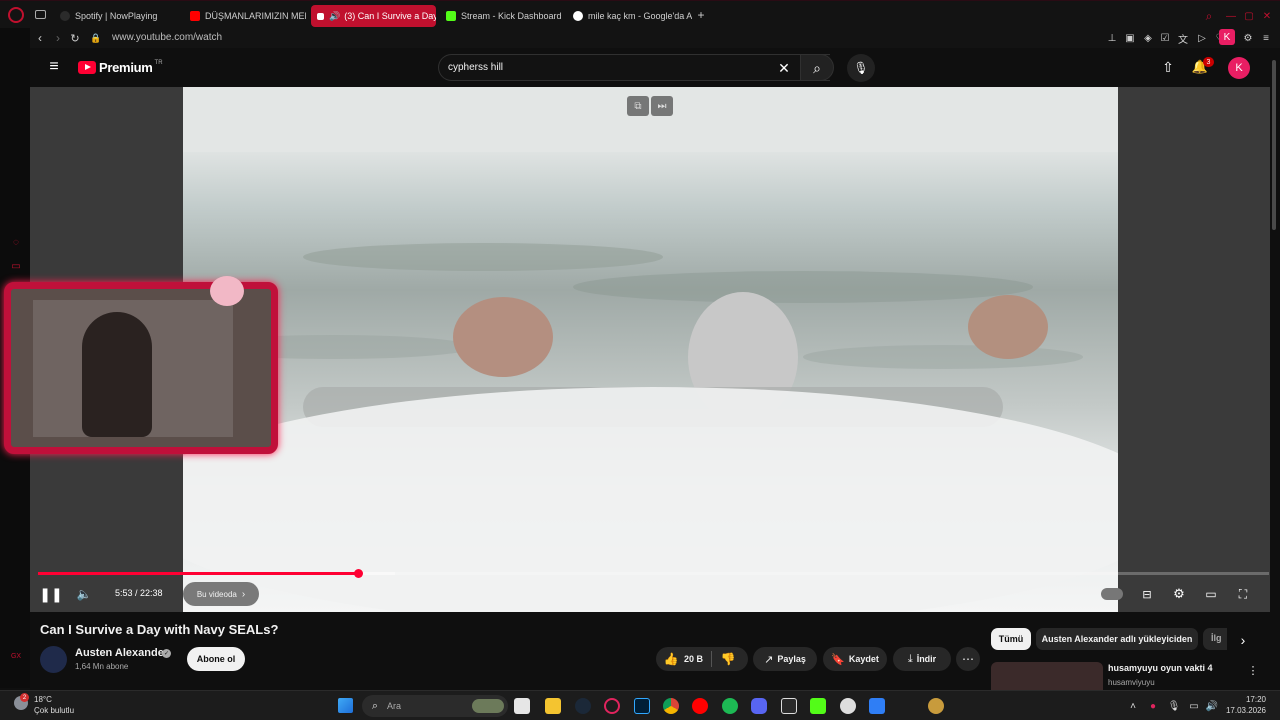  Describe the element at coordinates (50, 594) in the screenshot. I see `pause-icon: ❚❚` at that location.